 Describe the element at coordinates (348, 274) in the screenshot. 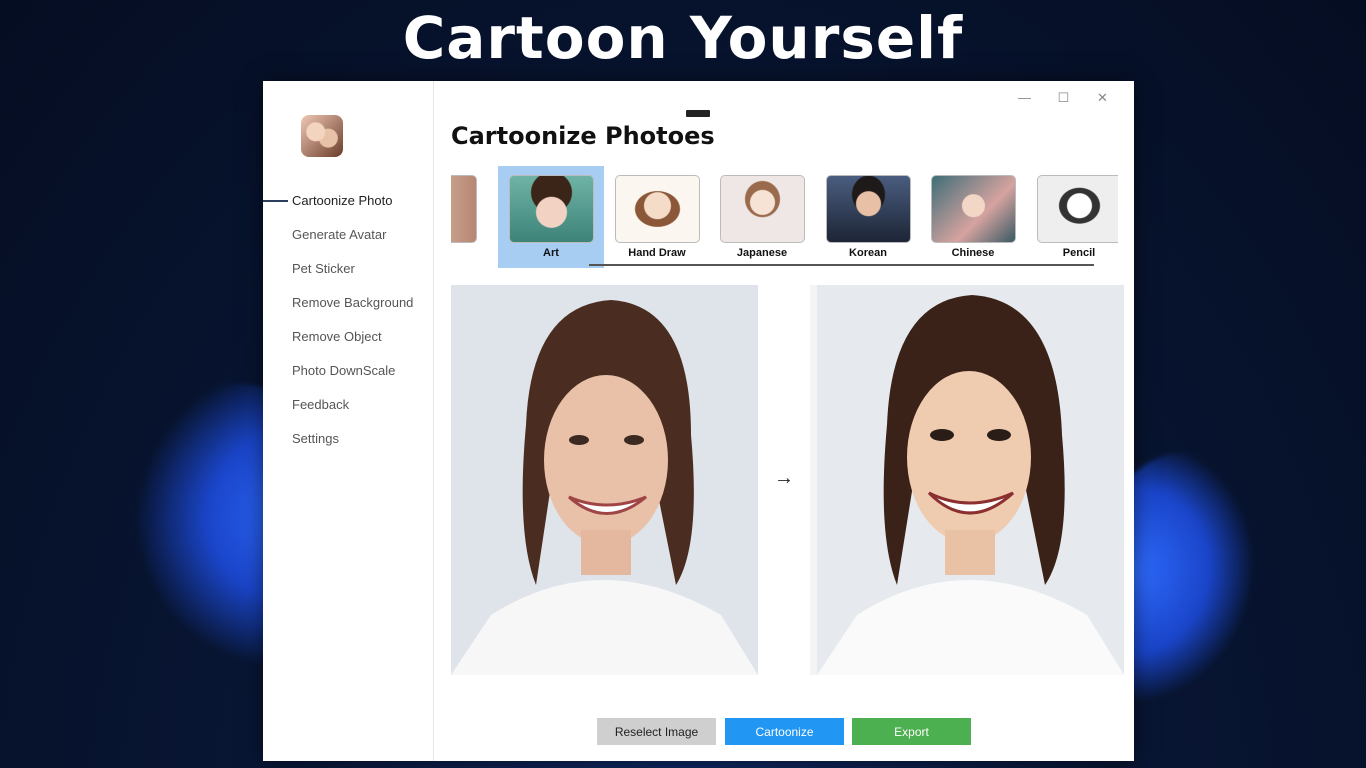

I see `sidebar-item-pet-sticker: Pet Sticker` at that location.